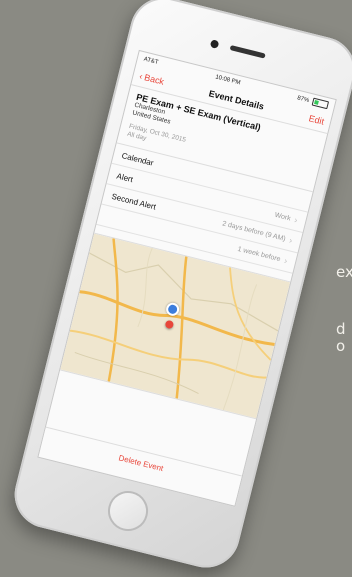 Image resolution: width=352 pixels, height=577 pixels. What do you see at coordinates (341, 346) in the screenshot?
I see `background-text-fragment: o` at bounding box center [341, 346].